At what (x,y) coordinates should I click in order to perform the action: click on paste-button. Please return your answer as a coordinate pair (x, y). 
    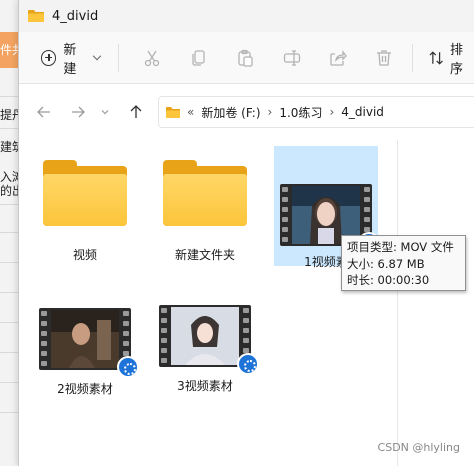
    Looking at the image, I should click on (245, 58).